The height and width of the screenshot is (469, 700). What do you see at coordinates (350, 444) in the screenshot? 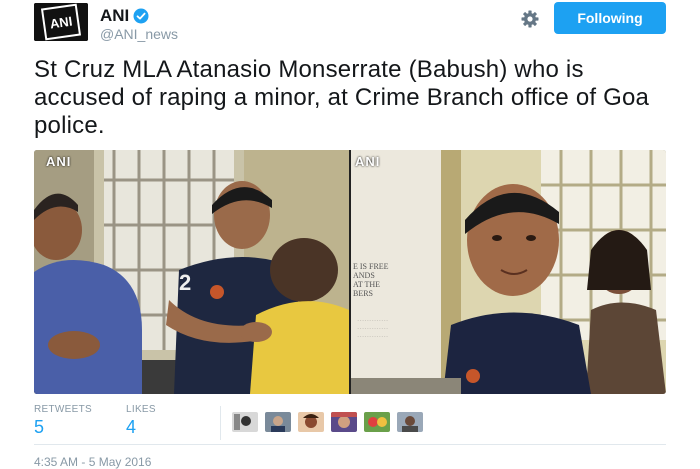
I see `timestamp-divider` at bounding box center [350, 444].